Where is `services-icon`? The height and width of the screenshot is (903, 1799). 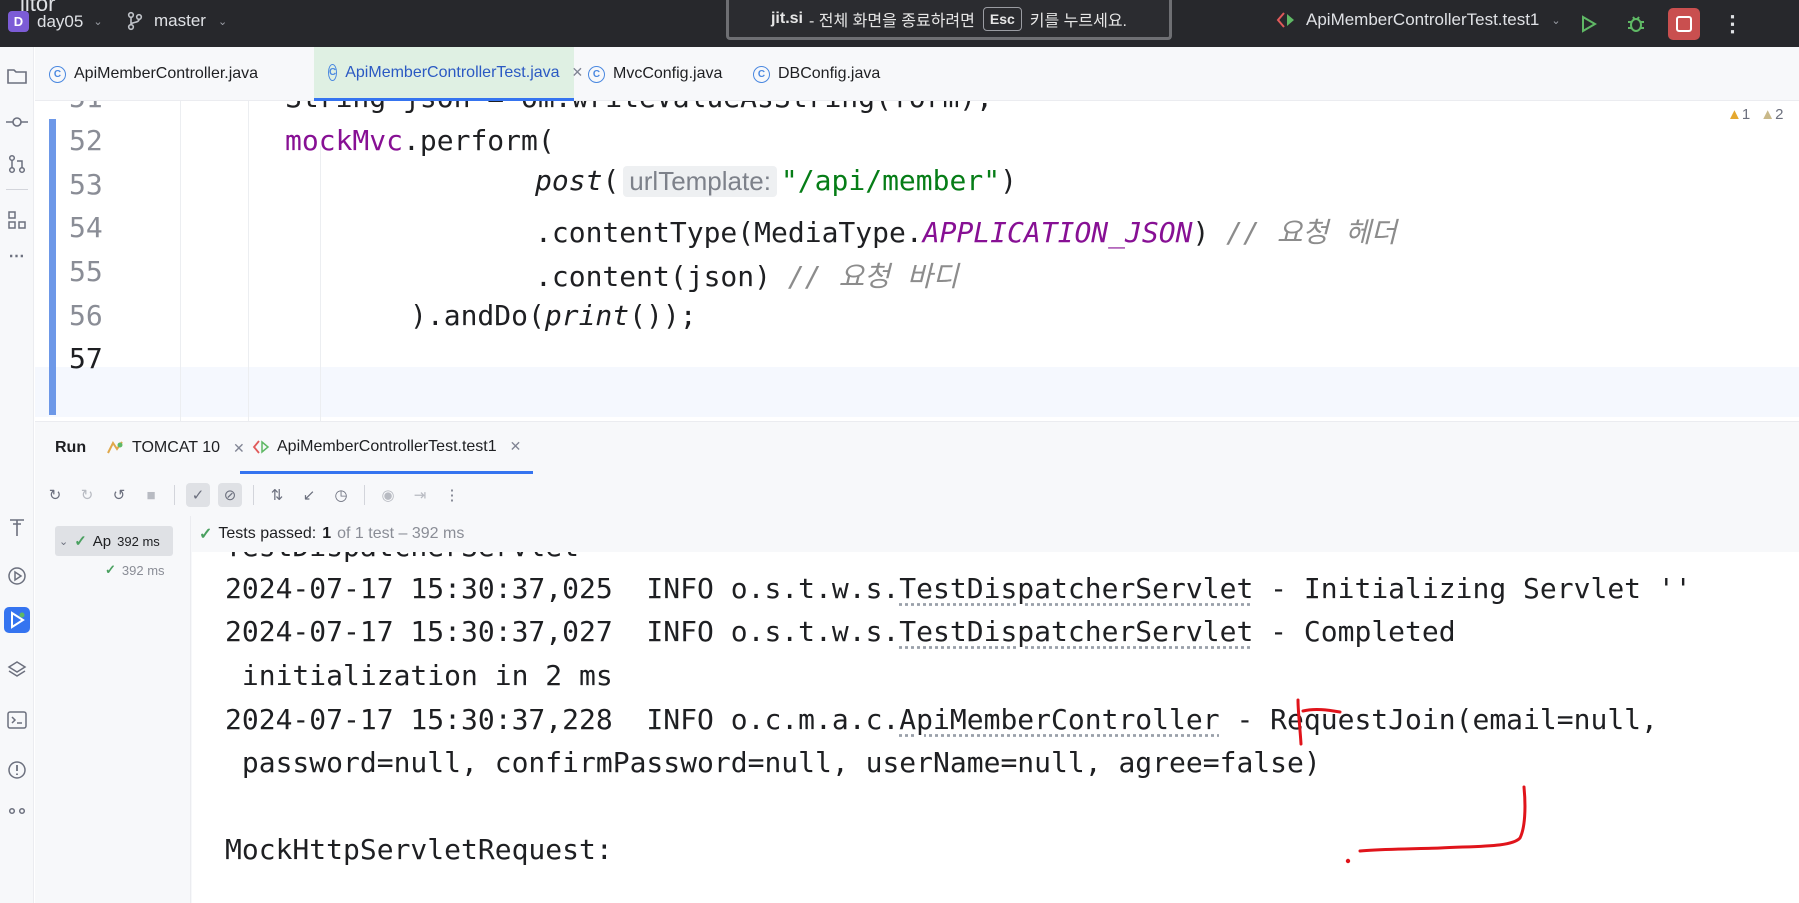
services-icon is located at coordinates (17, 576).